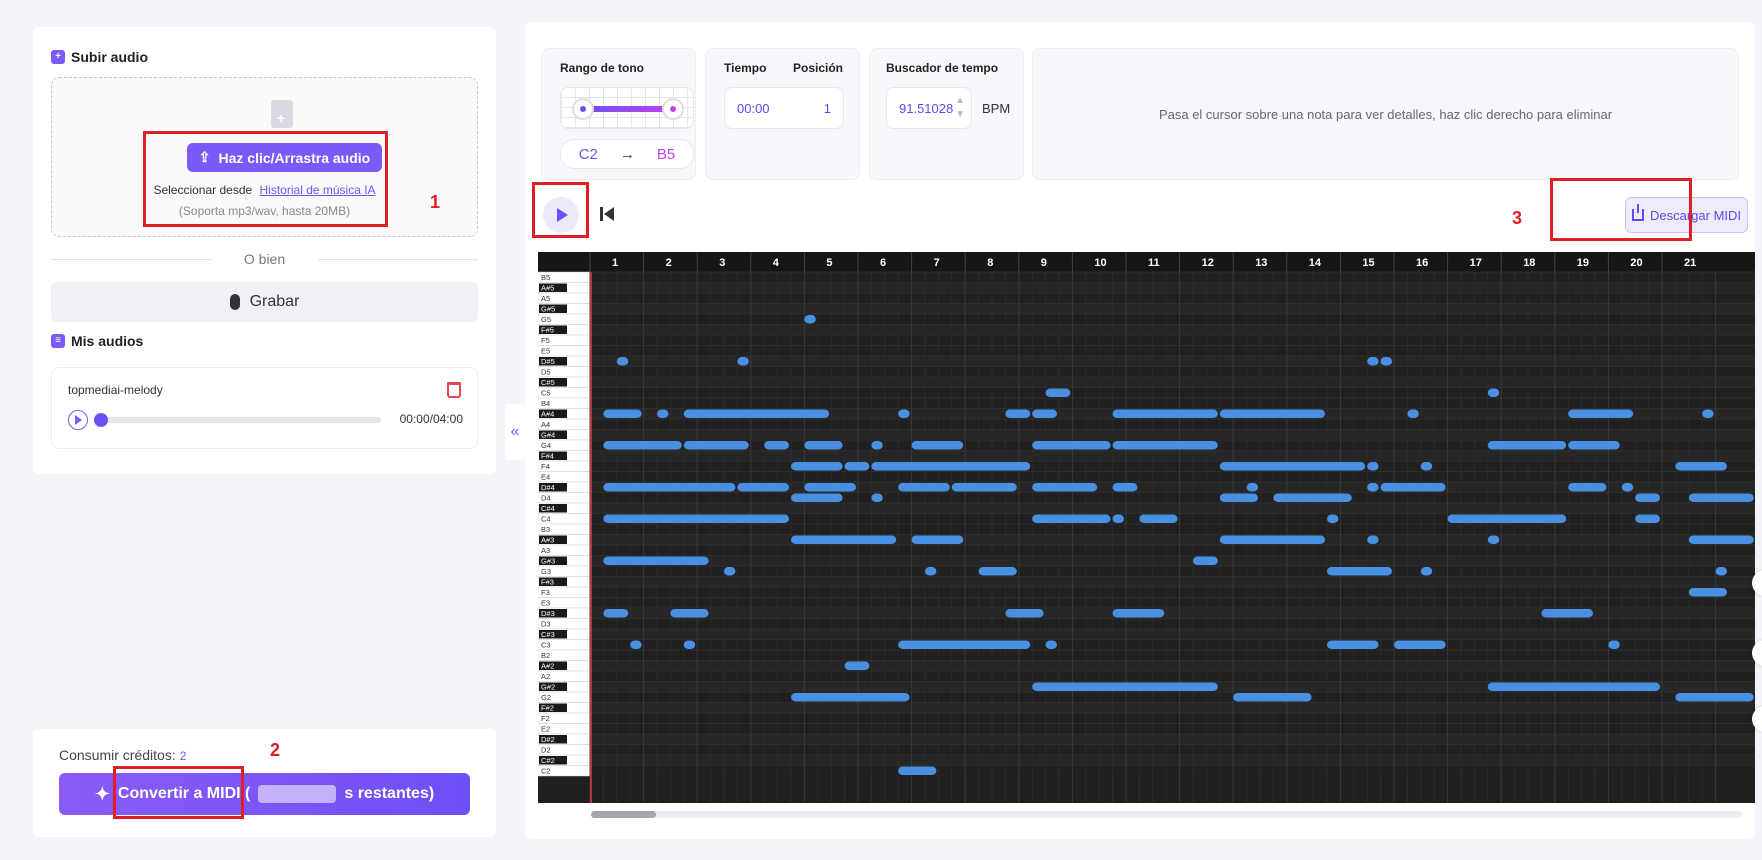 Image resolution: width=1762 pixels, height=860 pixels. What do you see at coordinates (101, 420) in the screenshot?
I see `audio-progress-knob` at bounding box center [101, 420].